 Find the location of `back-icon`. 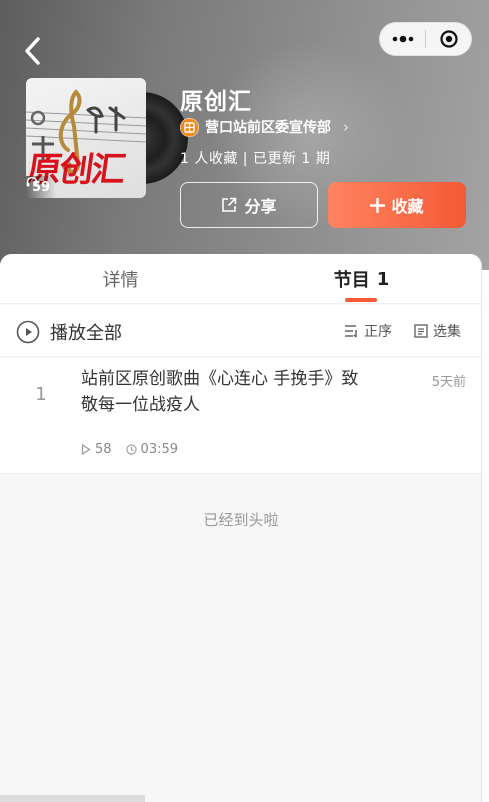

back-icon is located at coordinates (32, 51).